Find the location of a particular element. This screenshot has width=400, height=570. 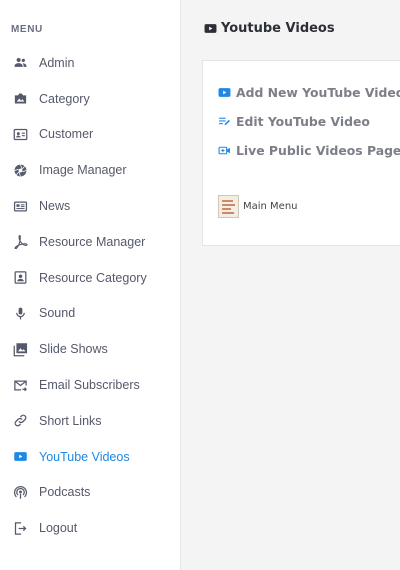

page-title: Youtube Videos is located at coordinates (269, 28).